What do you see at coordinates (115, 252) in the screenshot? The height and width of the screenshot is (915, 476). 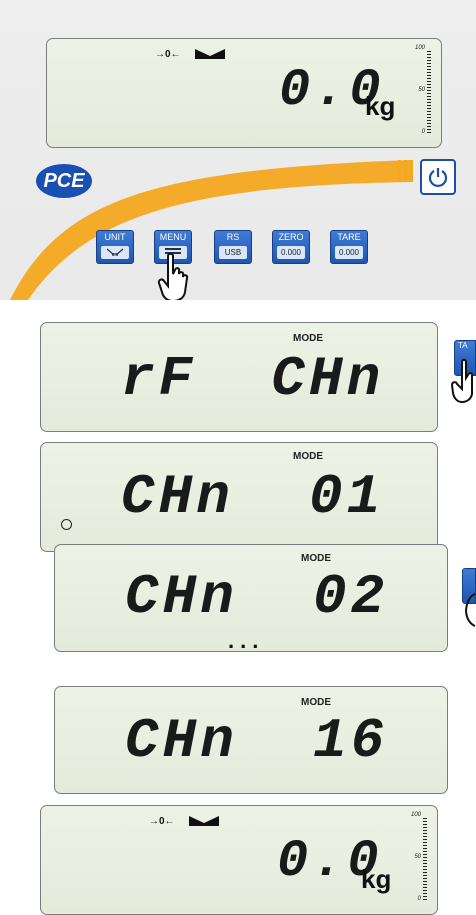 I see `unit-arrows-icon` at bounding box center [115, 252].